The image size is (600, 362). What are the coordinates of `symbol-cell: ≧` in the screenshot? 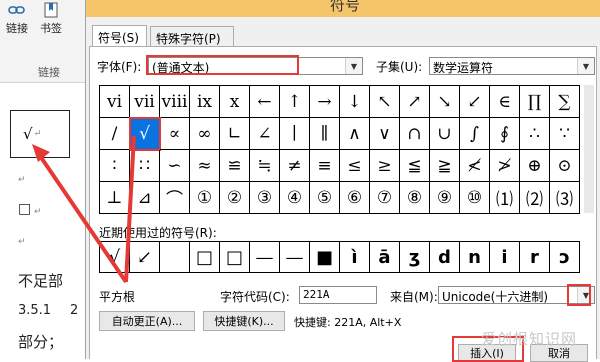 It's located at (445, 166).